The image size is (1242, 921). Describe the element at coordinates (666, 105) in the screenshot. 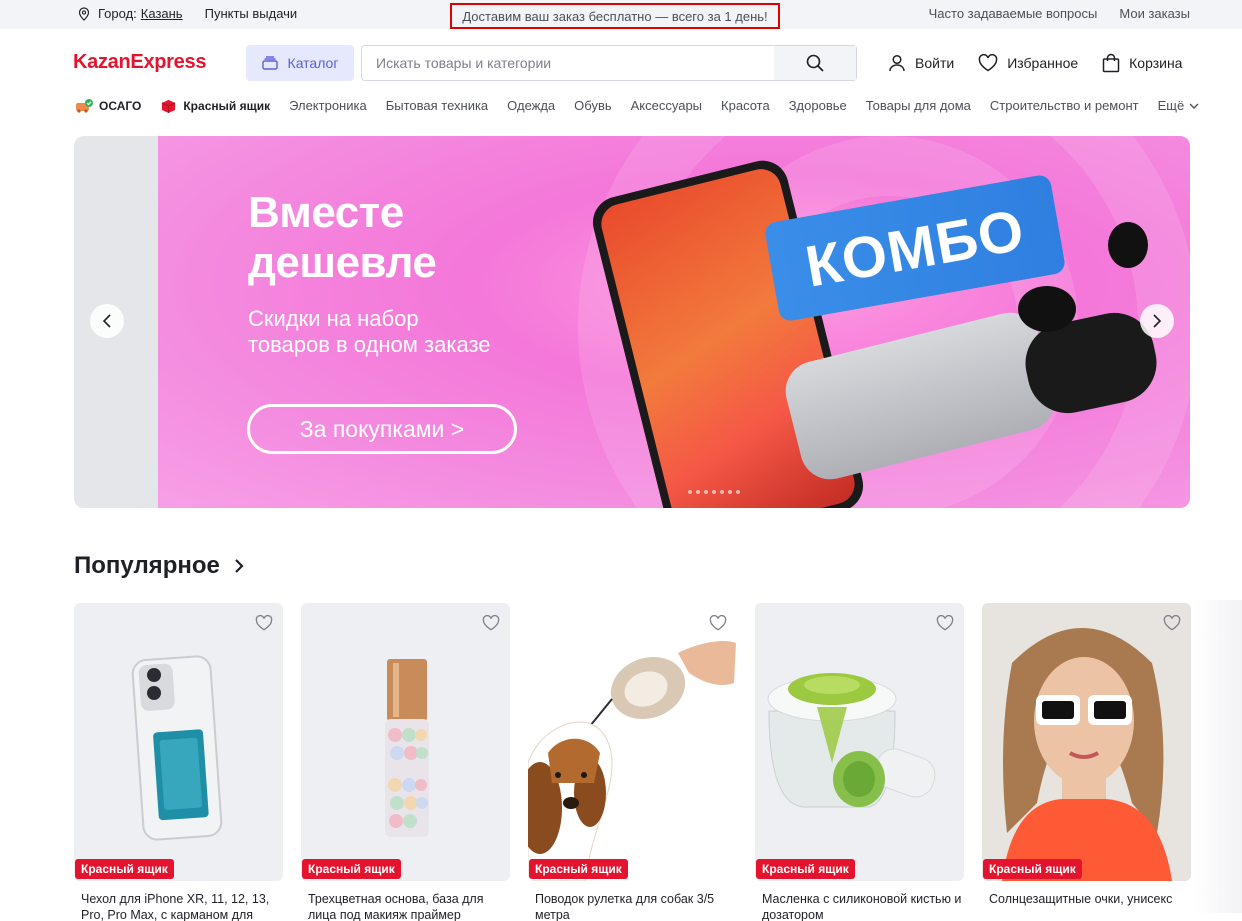

I see `nav-item-accessories: Аксессуары` at that location.